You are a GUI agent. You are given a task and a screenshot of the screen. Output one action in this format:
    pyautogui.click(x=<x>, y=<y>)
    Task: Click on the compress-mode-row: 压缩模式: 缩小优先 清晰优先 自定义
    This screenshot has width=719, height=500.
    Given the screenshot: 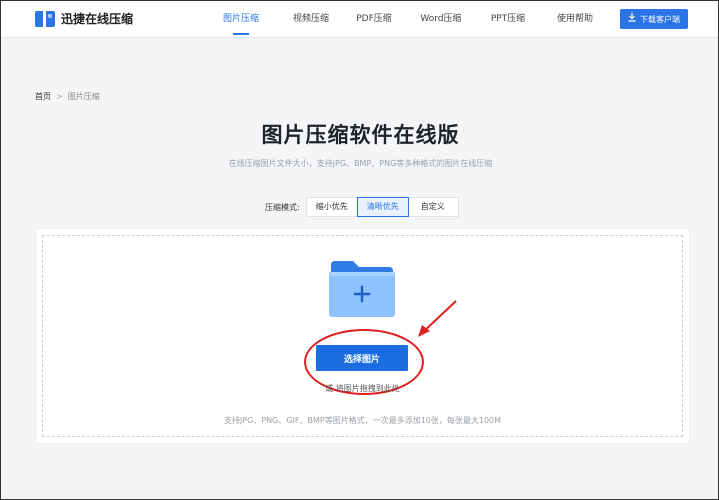 What is the action you would take?
    pyautogui.click(x=362, y=207)
    